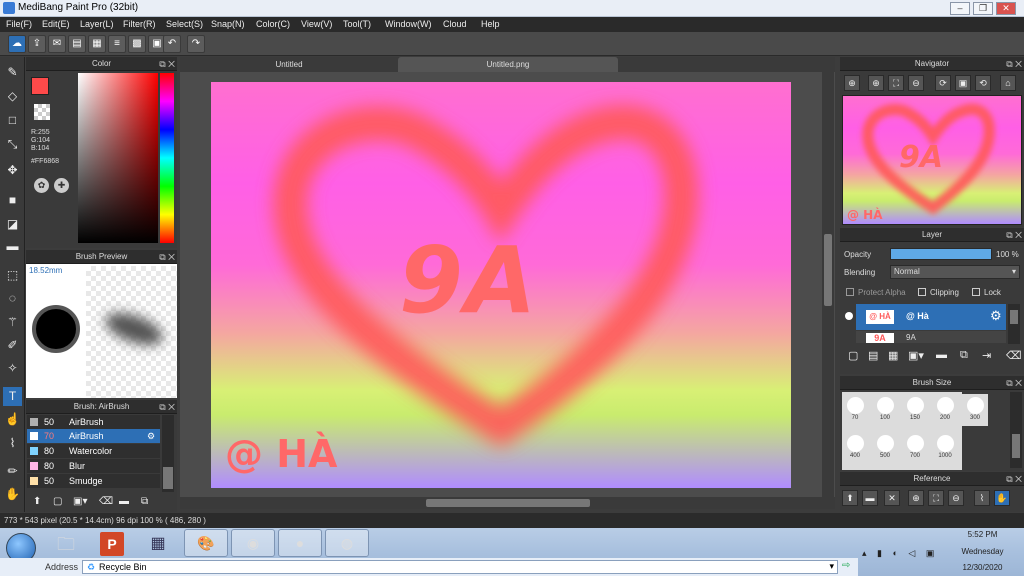 The height and width of the screenshot is (576, 1024). What do you see at coordinates (97, 24) in the screenshot?
I see `menu-layer: Layer(L)` at bounding box center [97, 24].